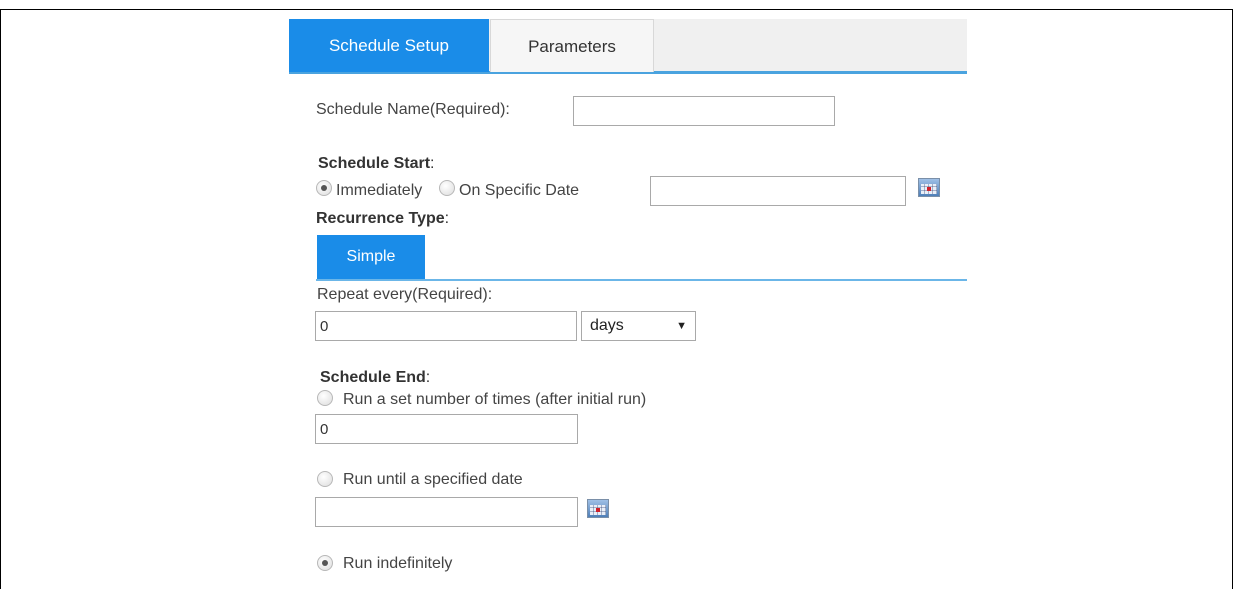  What do you see at coordinates (607, 325) in the screenshot?
I see `repeat-unit-value: days` at bounding box center [607, 325].